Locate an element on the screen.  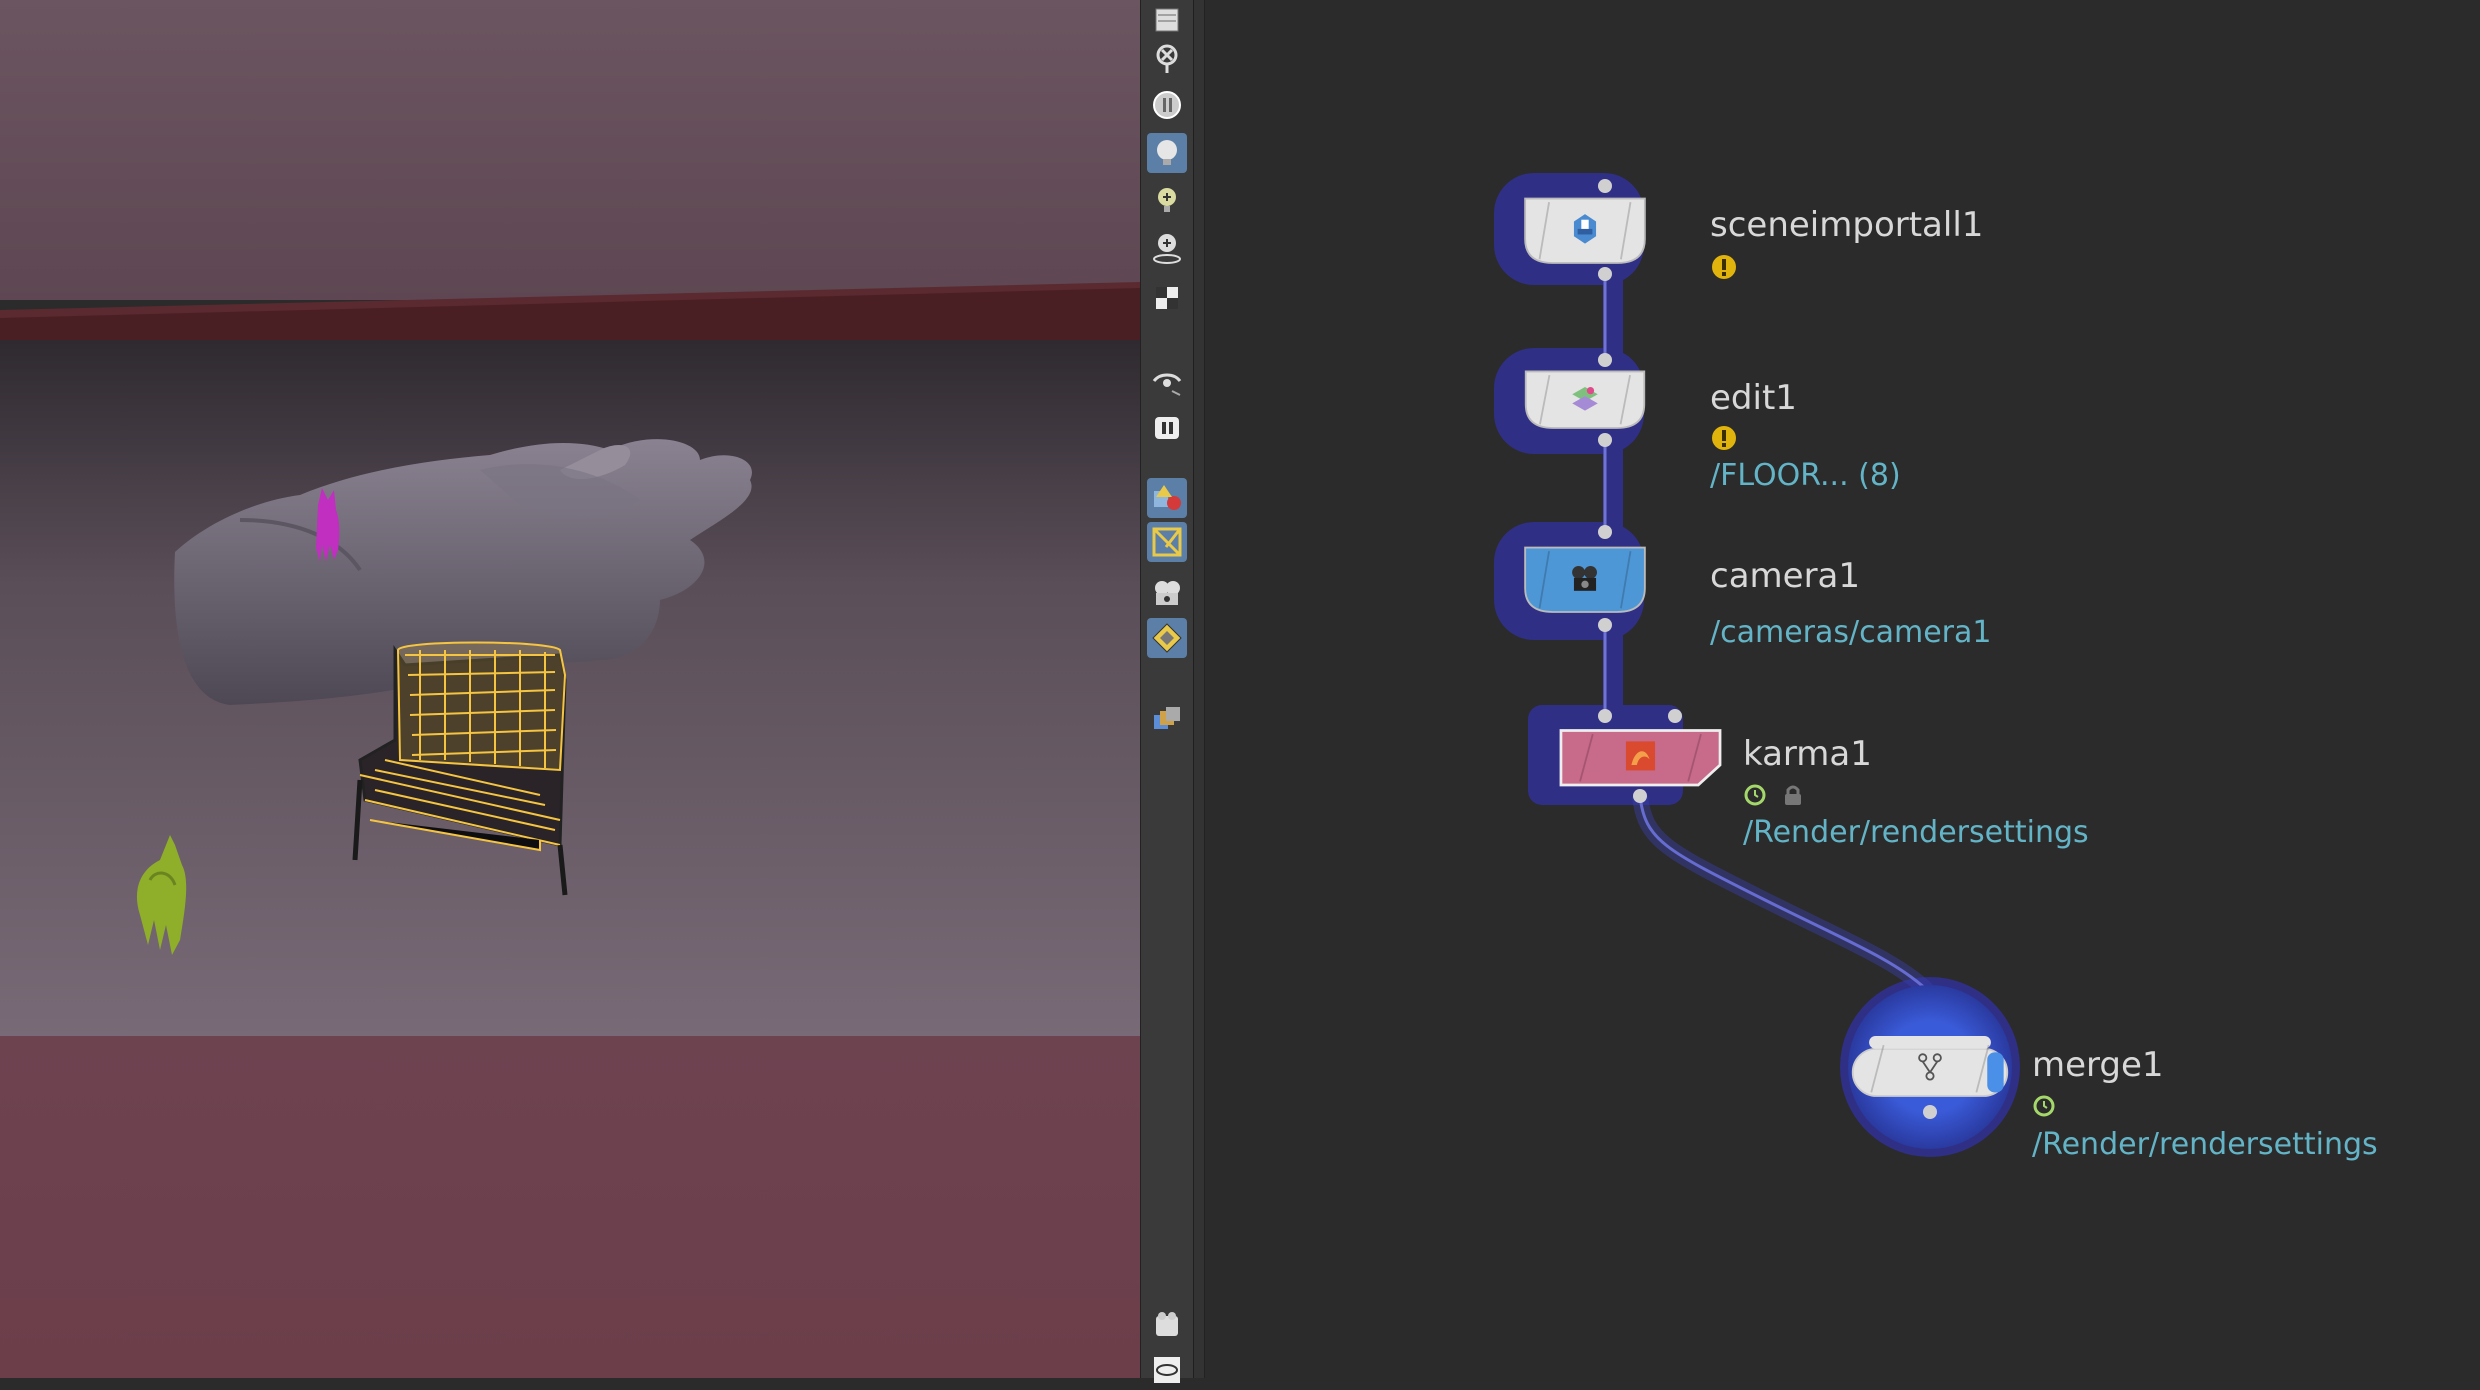
node-label: merge1 is located at coordinates (2098, 1065).